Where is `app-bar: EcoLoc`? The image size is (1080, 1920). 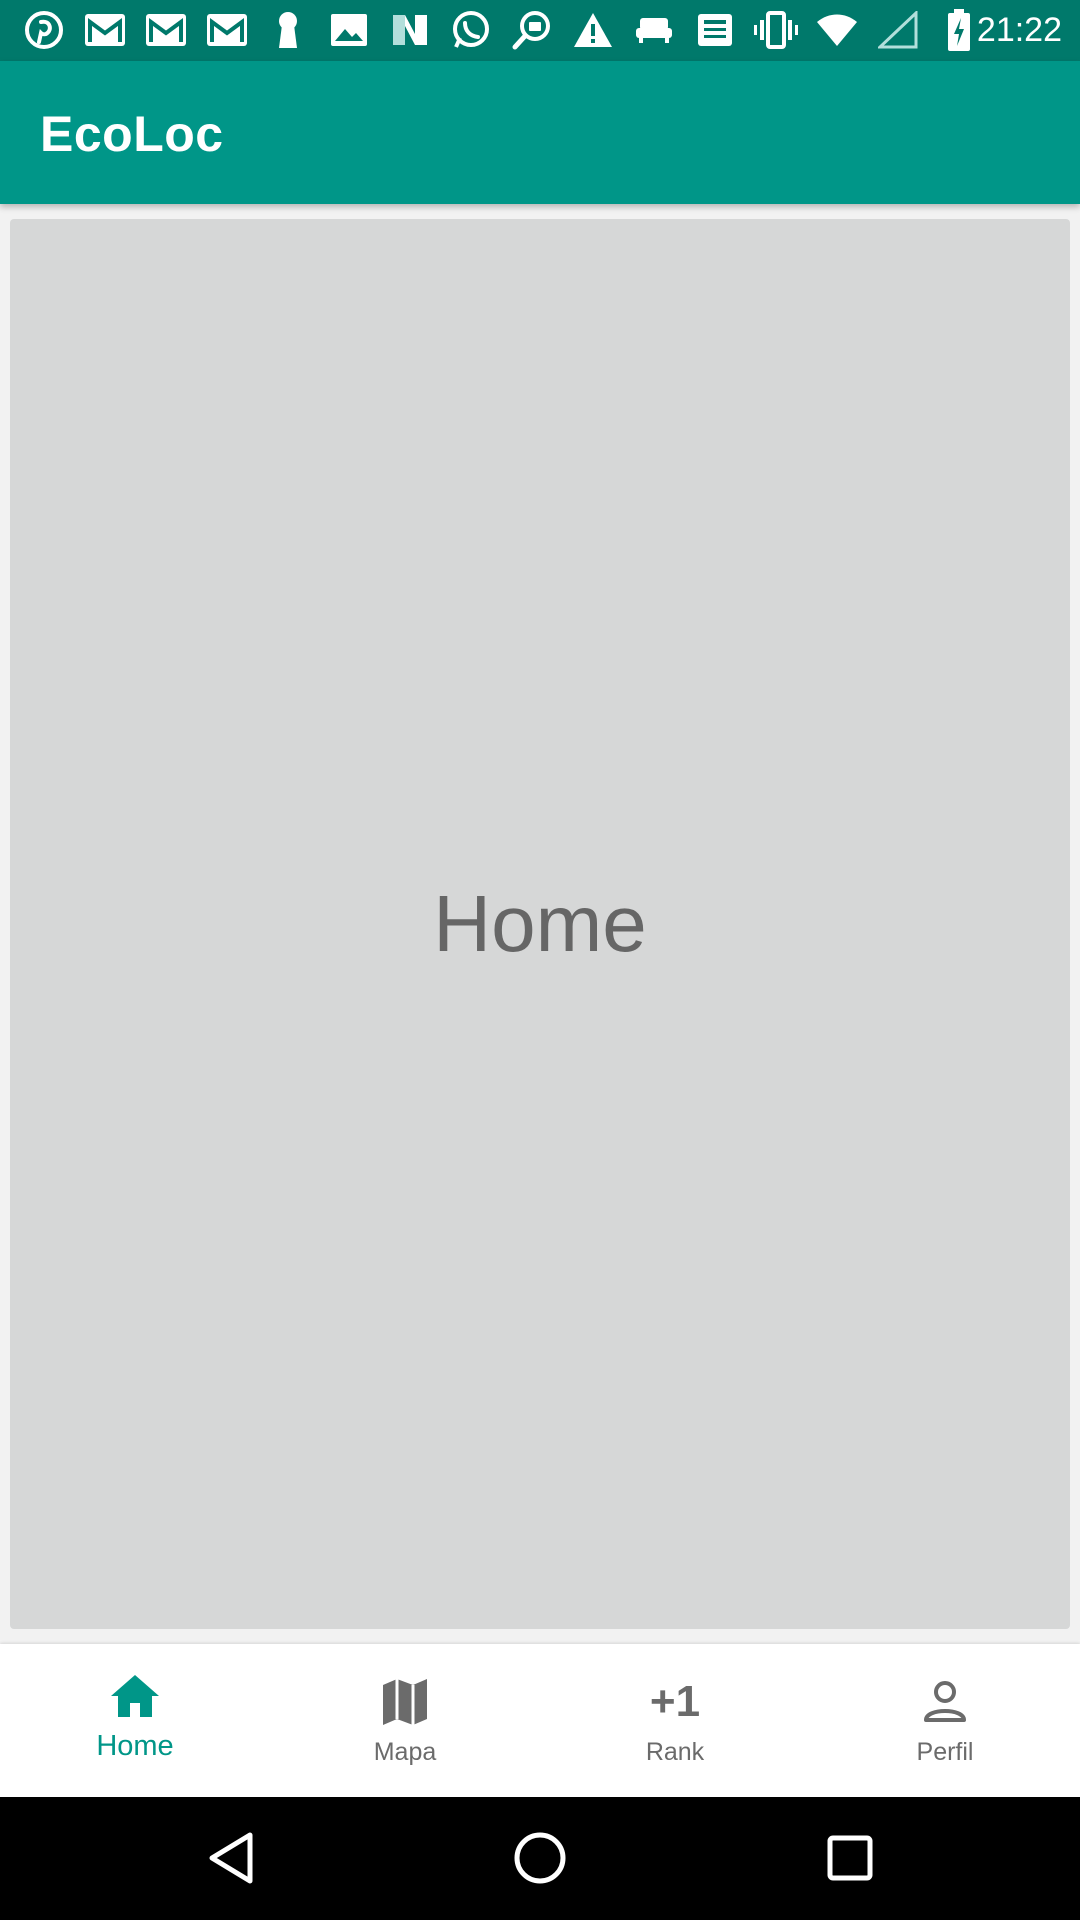
app-bar: EcoLoc is located at coordinates (540, 132).